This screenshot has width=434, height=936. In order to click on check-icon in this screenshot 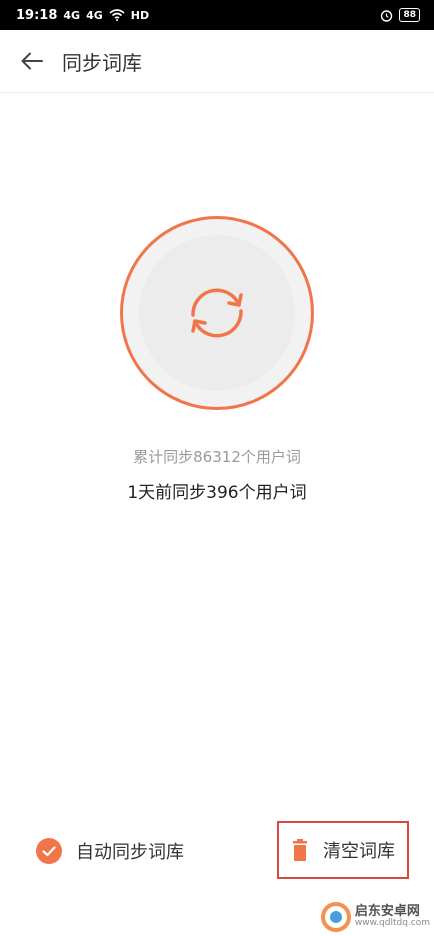, I will do `click(49, 851)`.